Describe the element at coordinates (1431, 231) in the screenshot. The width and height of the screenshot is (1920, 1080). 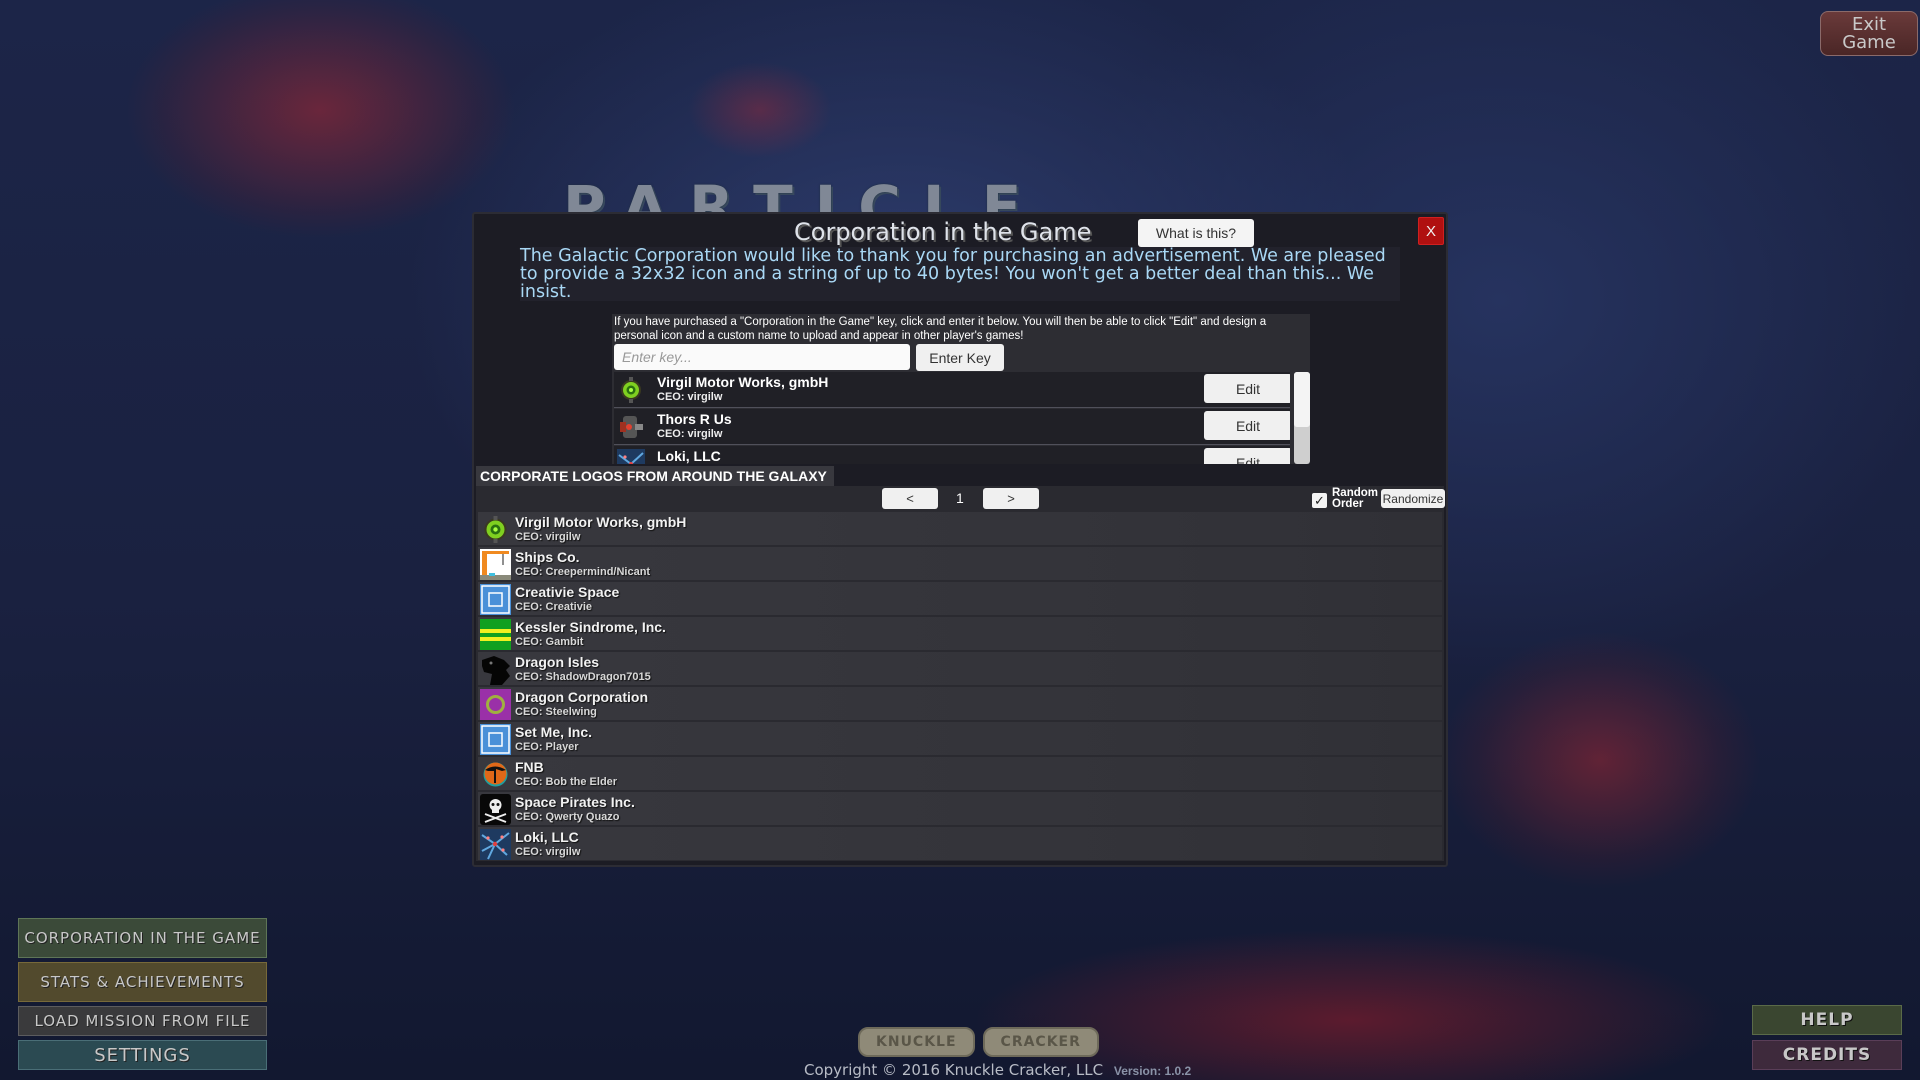
I see `close-button: X` at that location.